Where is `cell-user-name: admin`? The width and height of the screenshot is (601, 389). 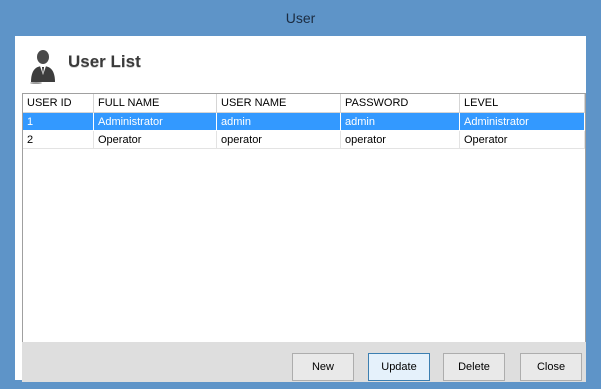 cell-user-name: admin is located at coordinates (279, 122).